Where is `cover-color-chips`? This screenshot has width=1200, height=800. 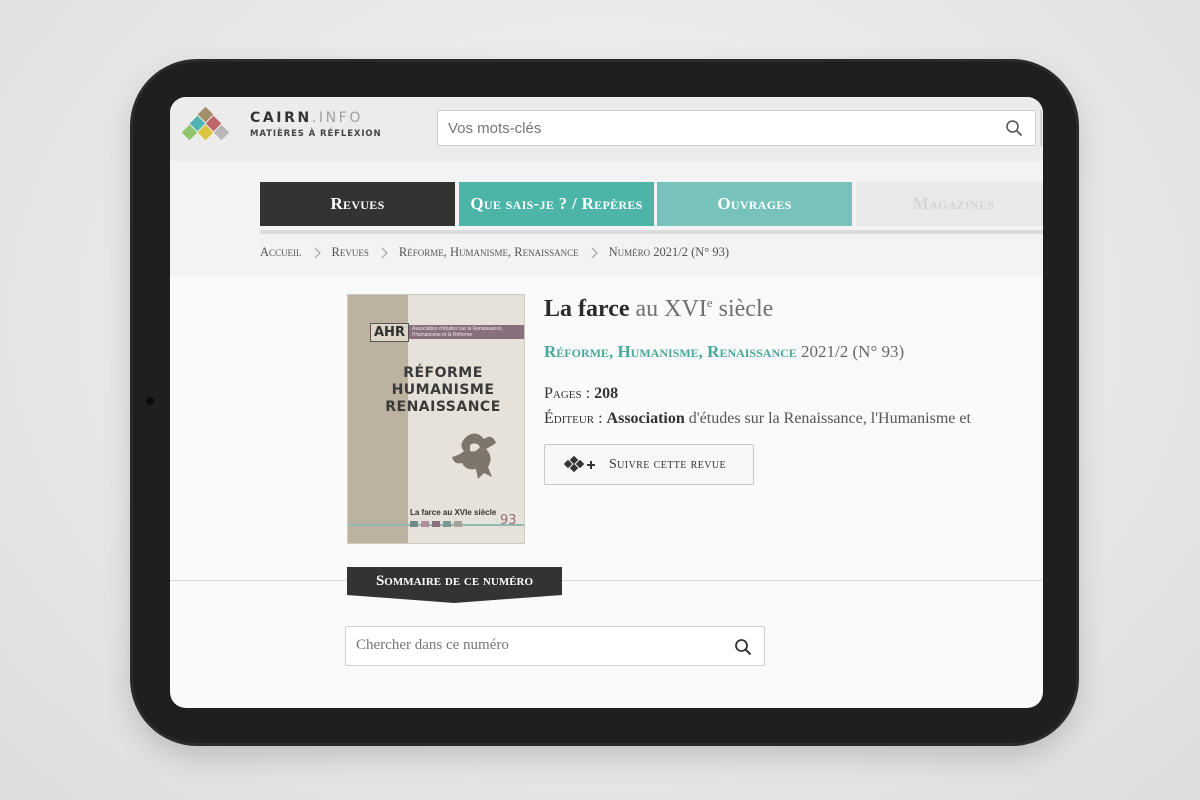
cover-color-chips is located at coordinates (436, 524).